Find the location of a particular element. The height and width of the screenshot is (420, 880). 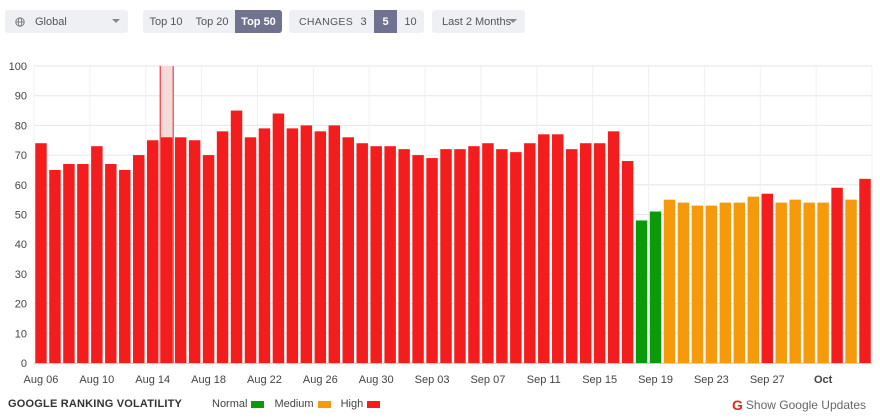

changes-10-option: 10 is located at coordinates (410, 21).